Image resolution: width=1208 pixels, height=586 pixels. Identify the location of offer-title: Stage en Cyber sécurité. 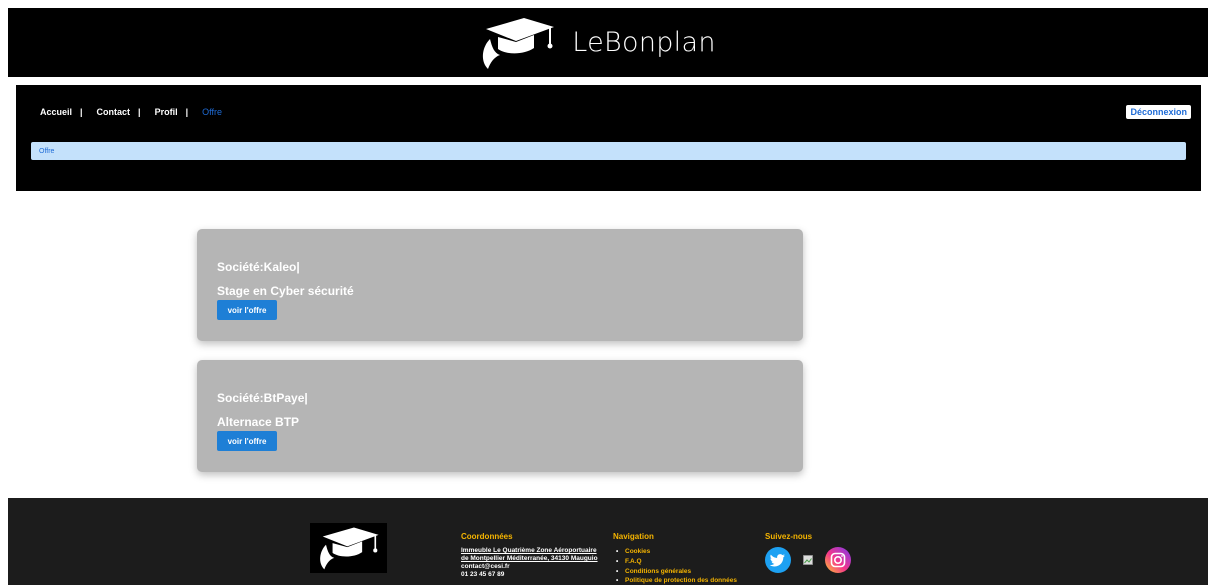
(285, 291).